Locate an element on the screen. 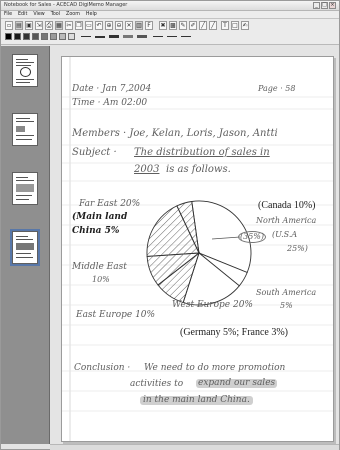 The width and height of the screenshot is (340, 450). pie-label-west-europe: West Europe 20% is located at coordinates (212, 305).